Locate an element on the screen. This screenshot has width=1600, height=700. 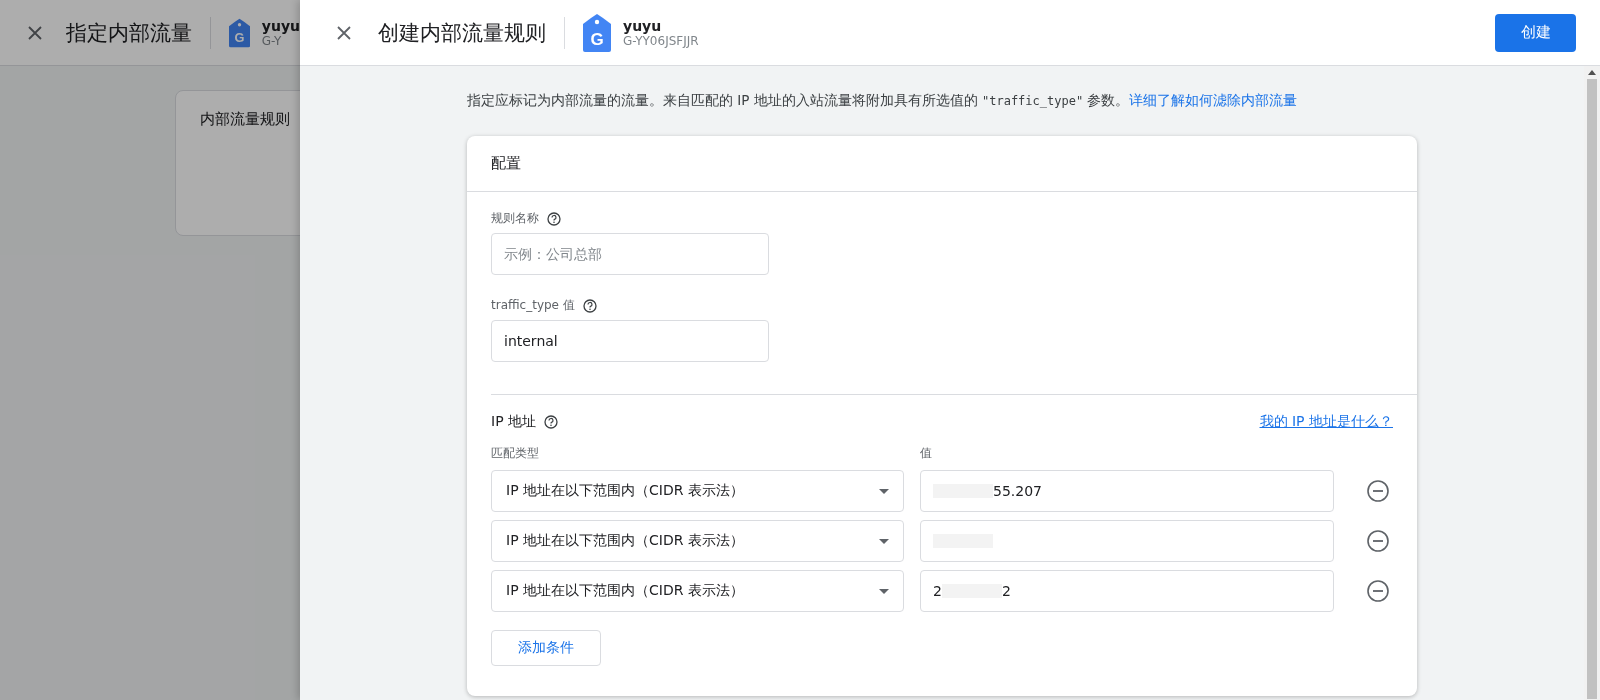
column-label: 匹配类型 is located at coordinates (515, 453).